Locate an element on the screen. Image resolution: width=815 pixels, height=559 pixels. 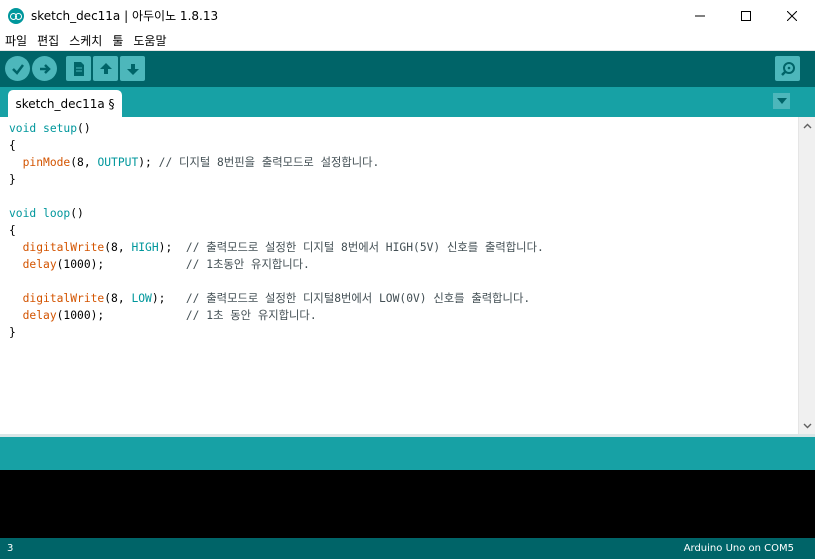
close-icon is located at coordinates (792, 15).